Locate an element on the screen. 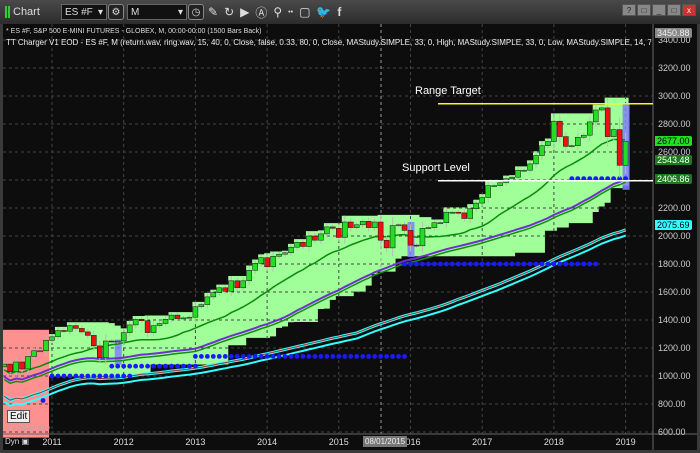 This screenshot has width=700, height=453. y-tick-label: 2200.00 is located at coordinates (674, 208).